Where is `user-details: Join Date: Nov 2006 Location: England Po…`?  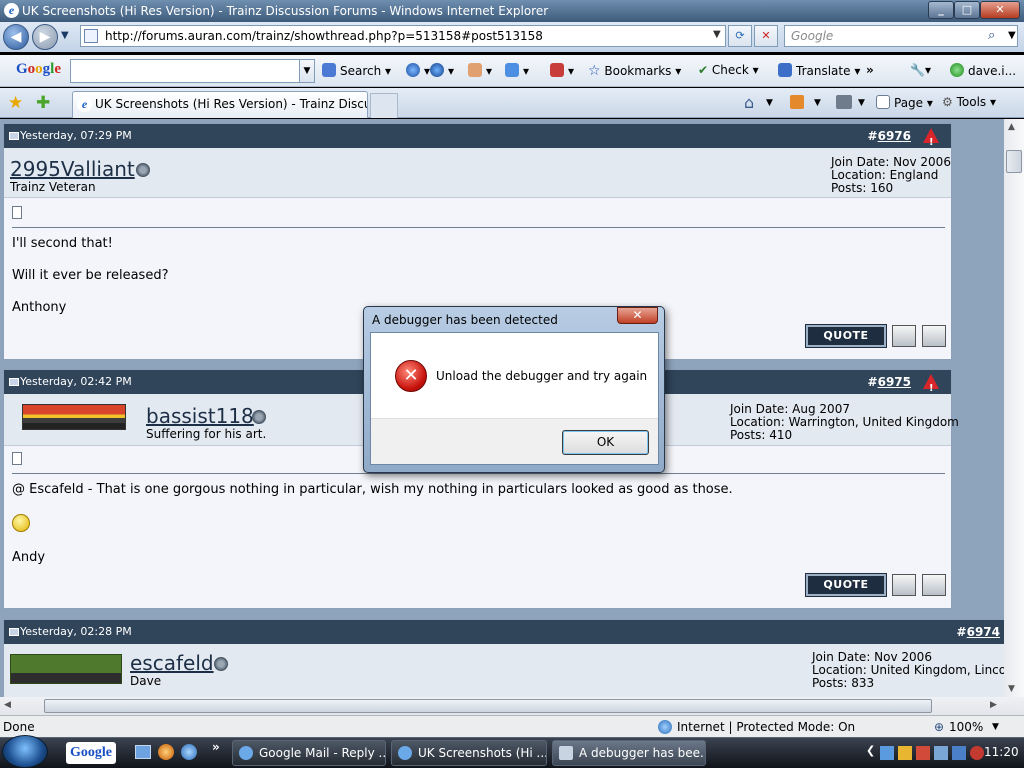
user-details: Join Date: Nov 2006 Location: England Po… is located at coordinates (891, 175).